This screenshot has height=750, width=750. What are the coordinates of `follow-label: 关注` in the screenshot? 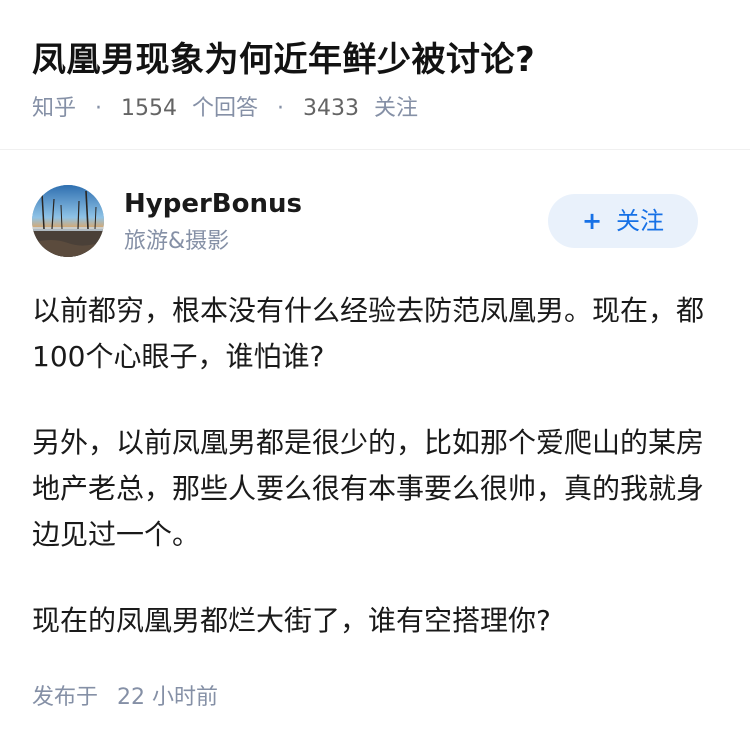 It's located at (640, 221).